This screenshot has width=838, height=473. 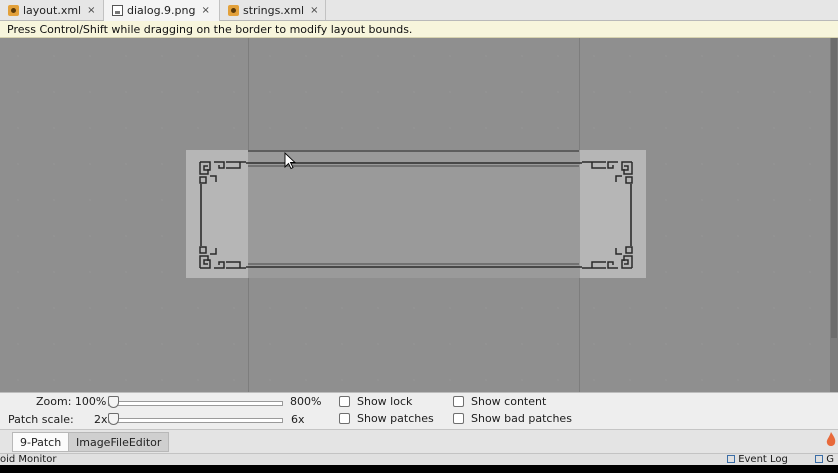 I want to click on tab-label: layout.xml, so click(x=52, y=10).